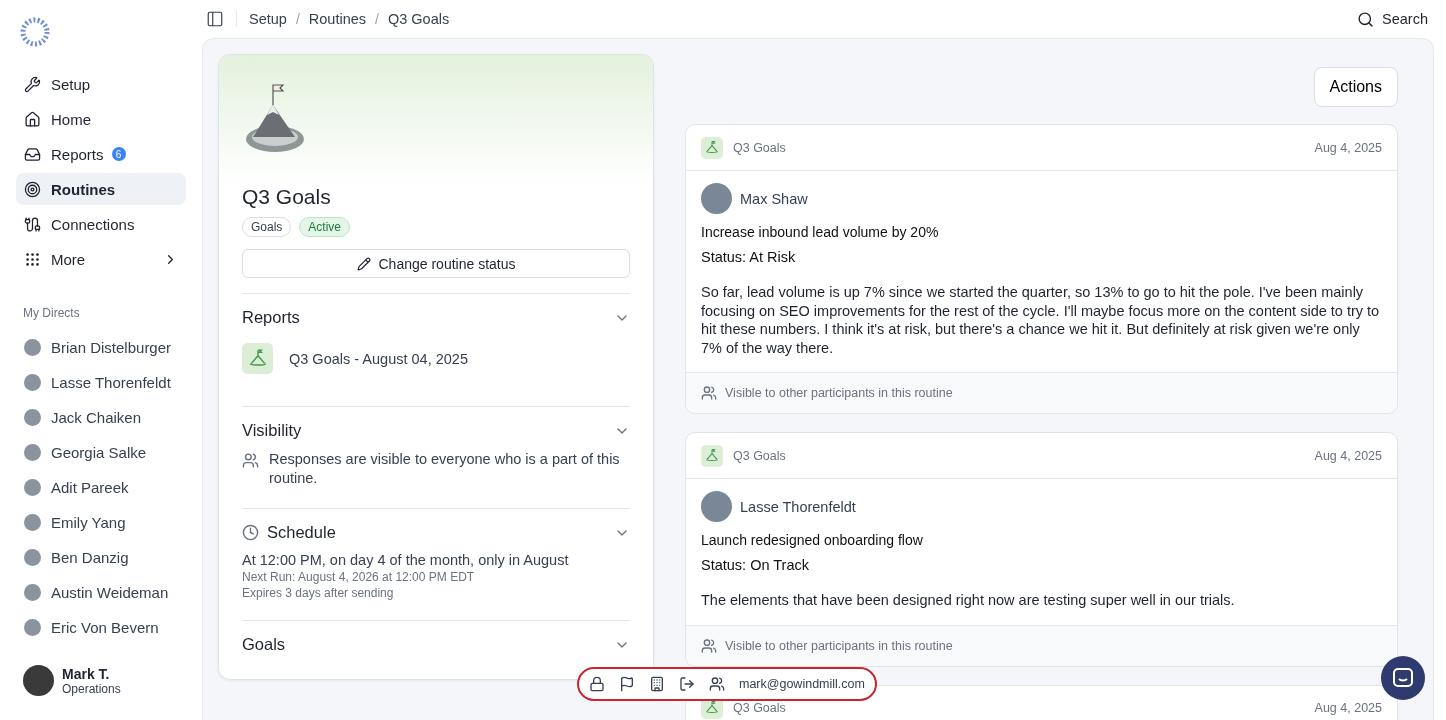 This screenshot has width=1446, height=720. Describe the element at coordinates (90, 557) in the screenshot. I see `person-name: Ben Danzig` at that location.